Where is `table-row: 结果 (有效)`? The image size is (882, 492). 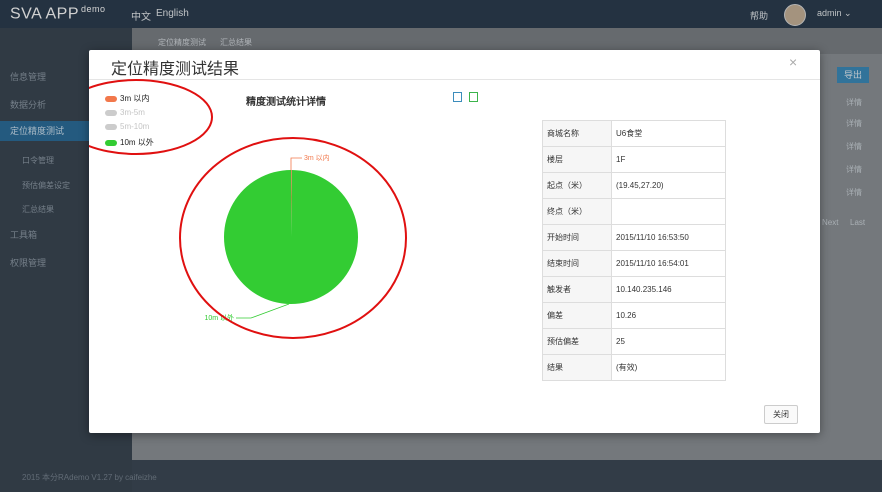 table-row: 结果 (有效) is located at coordinates (634, 367).